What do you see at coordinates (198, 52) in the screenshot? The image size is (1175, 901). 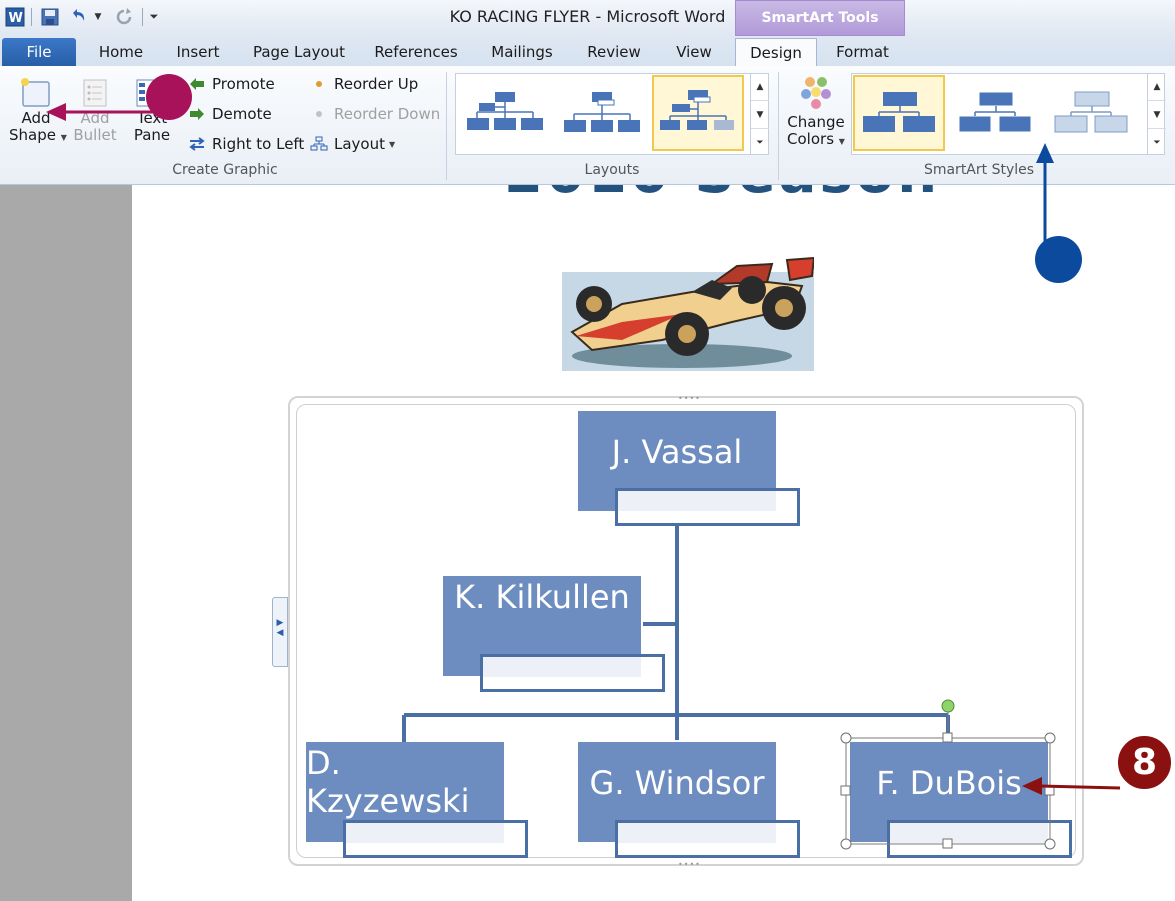 I see `tab-insert: Insert` at bounding box center [198, 52].